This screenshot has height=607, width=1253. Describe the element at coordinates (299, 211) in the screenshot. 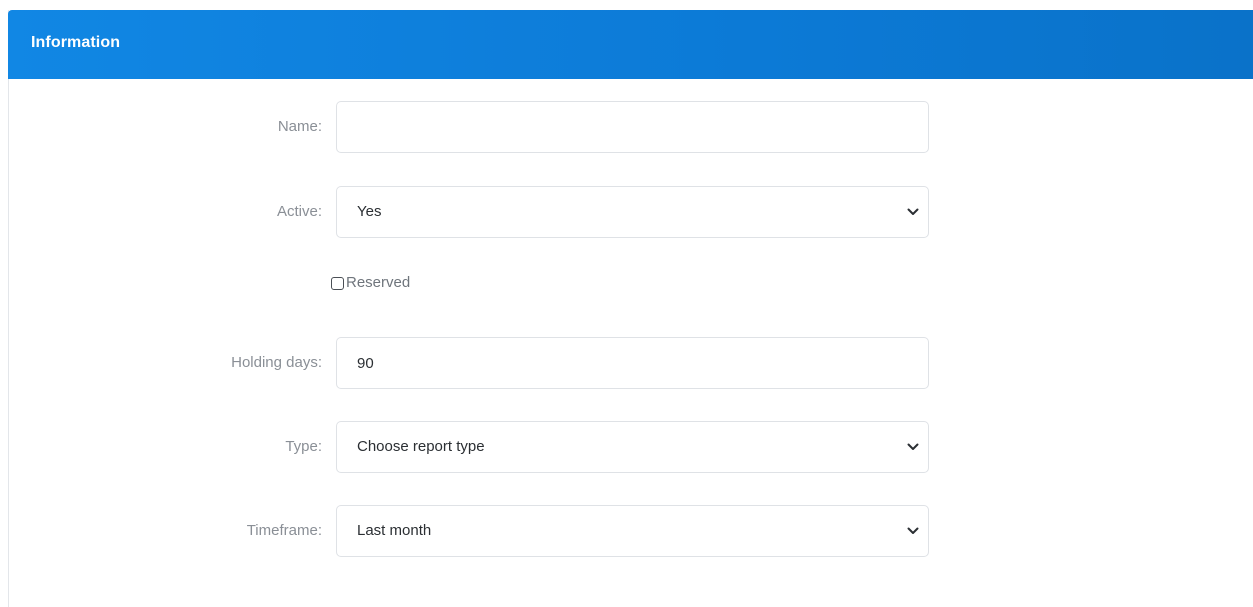

I see `active-label: Active:` at that location.